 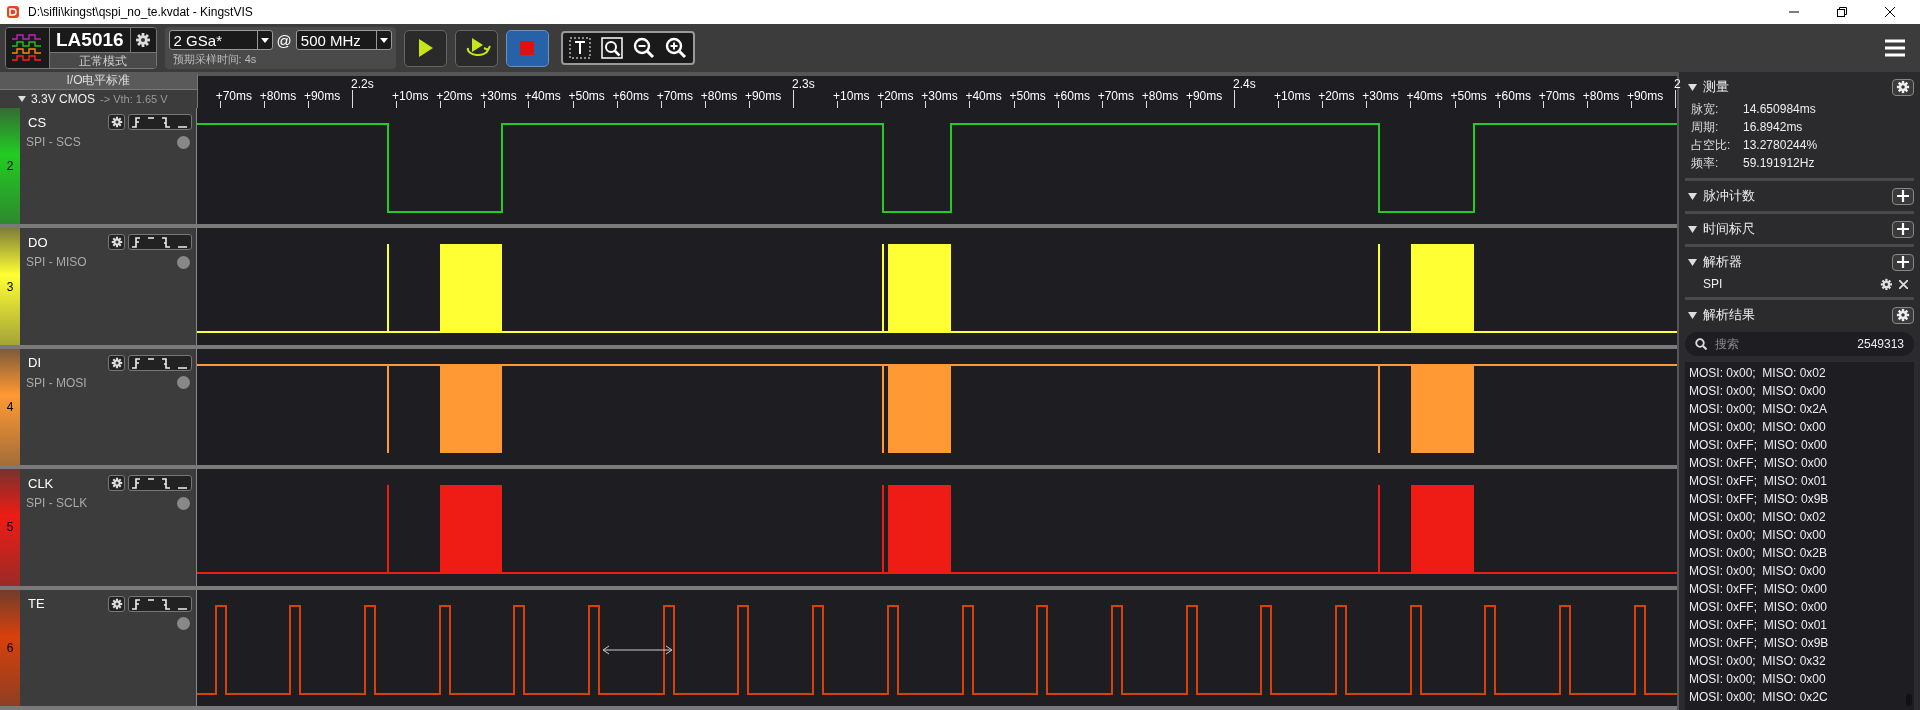 I want to click on result-row: MOSI: 0x00; MISO: 0x2C, so click(x=1799, y=697).